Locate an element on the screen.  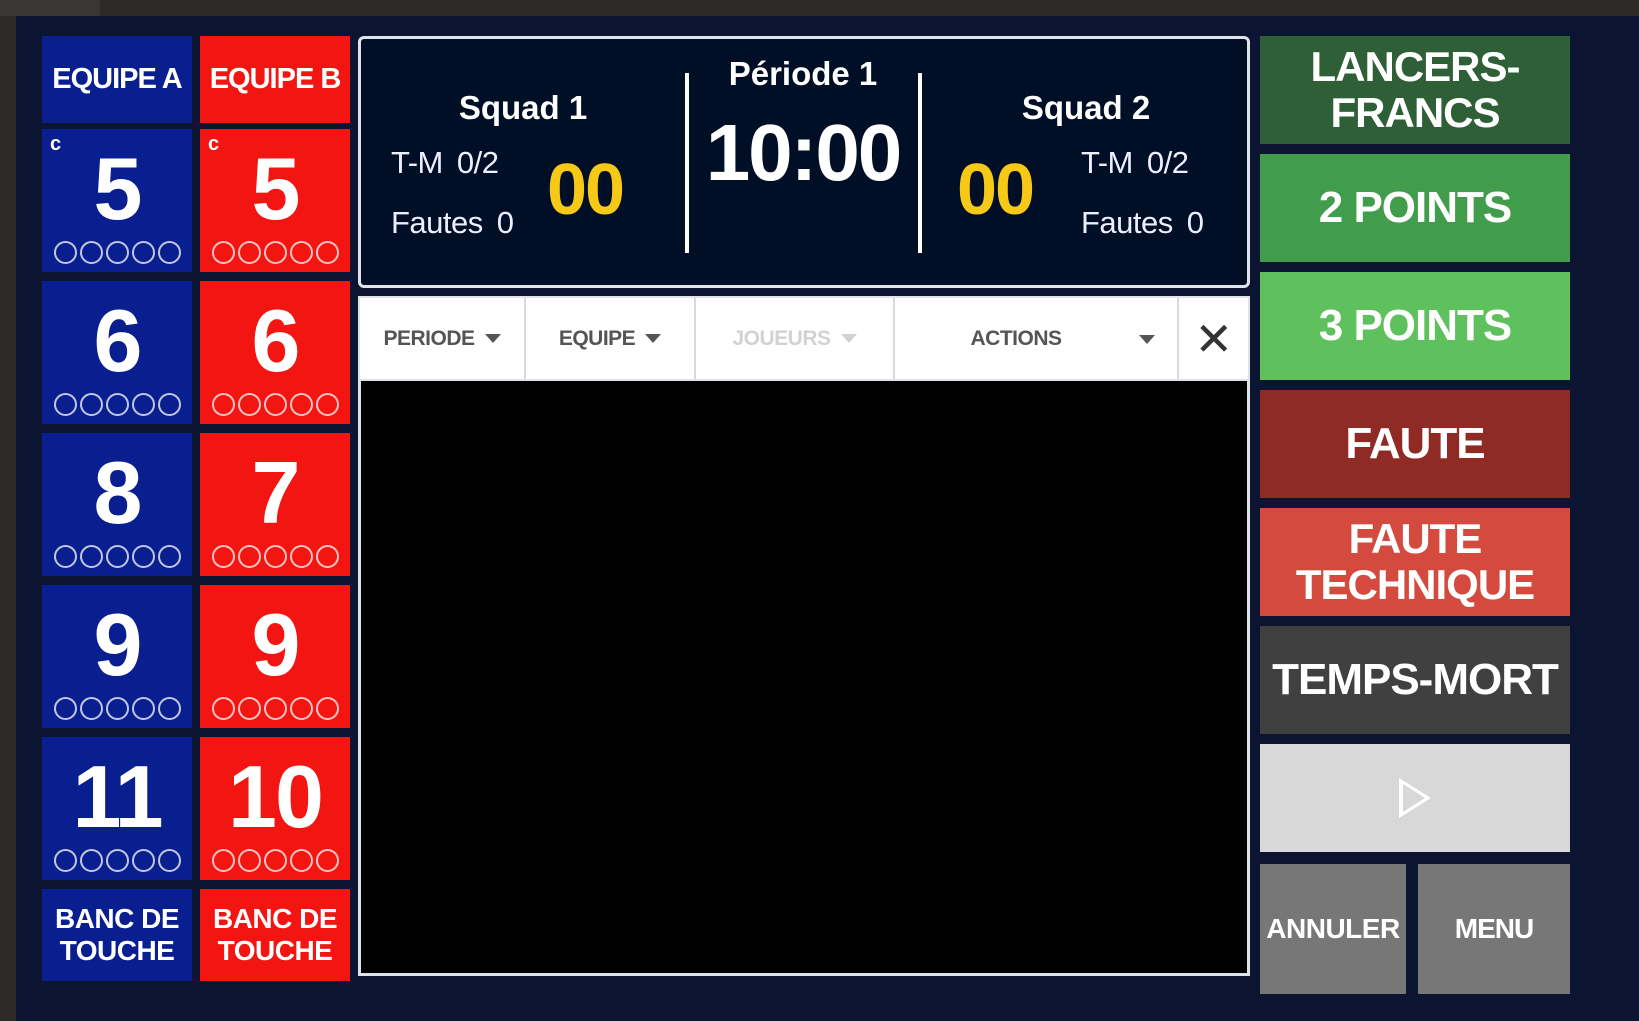
team-b-header: EQUIPE B is located at coordinates (275, 79).